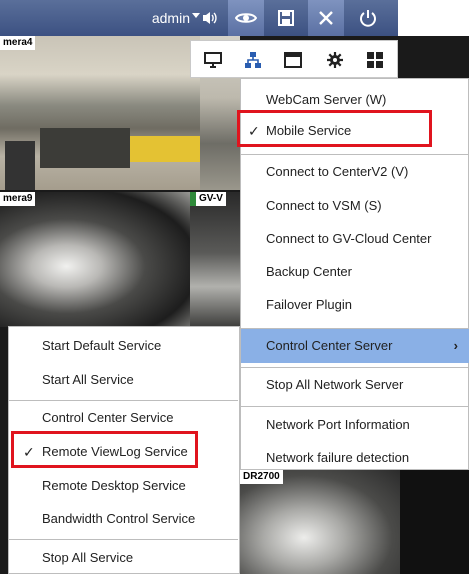 Image resolution: width=469 pixels, height=574 pixels. I want to click on network-button, so click(253, 60).